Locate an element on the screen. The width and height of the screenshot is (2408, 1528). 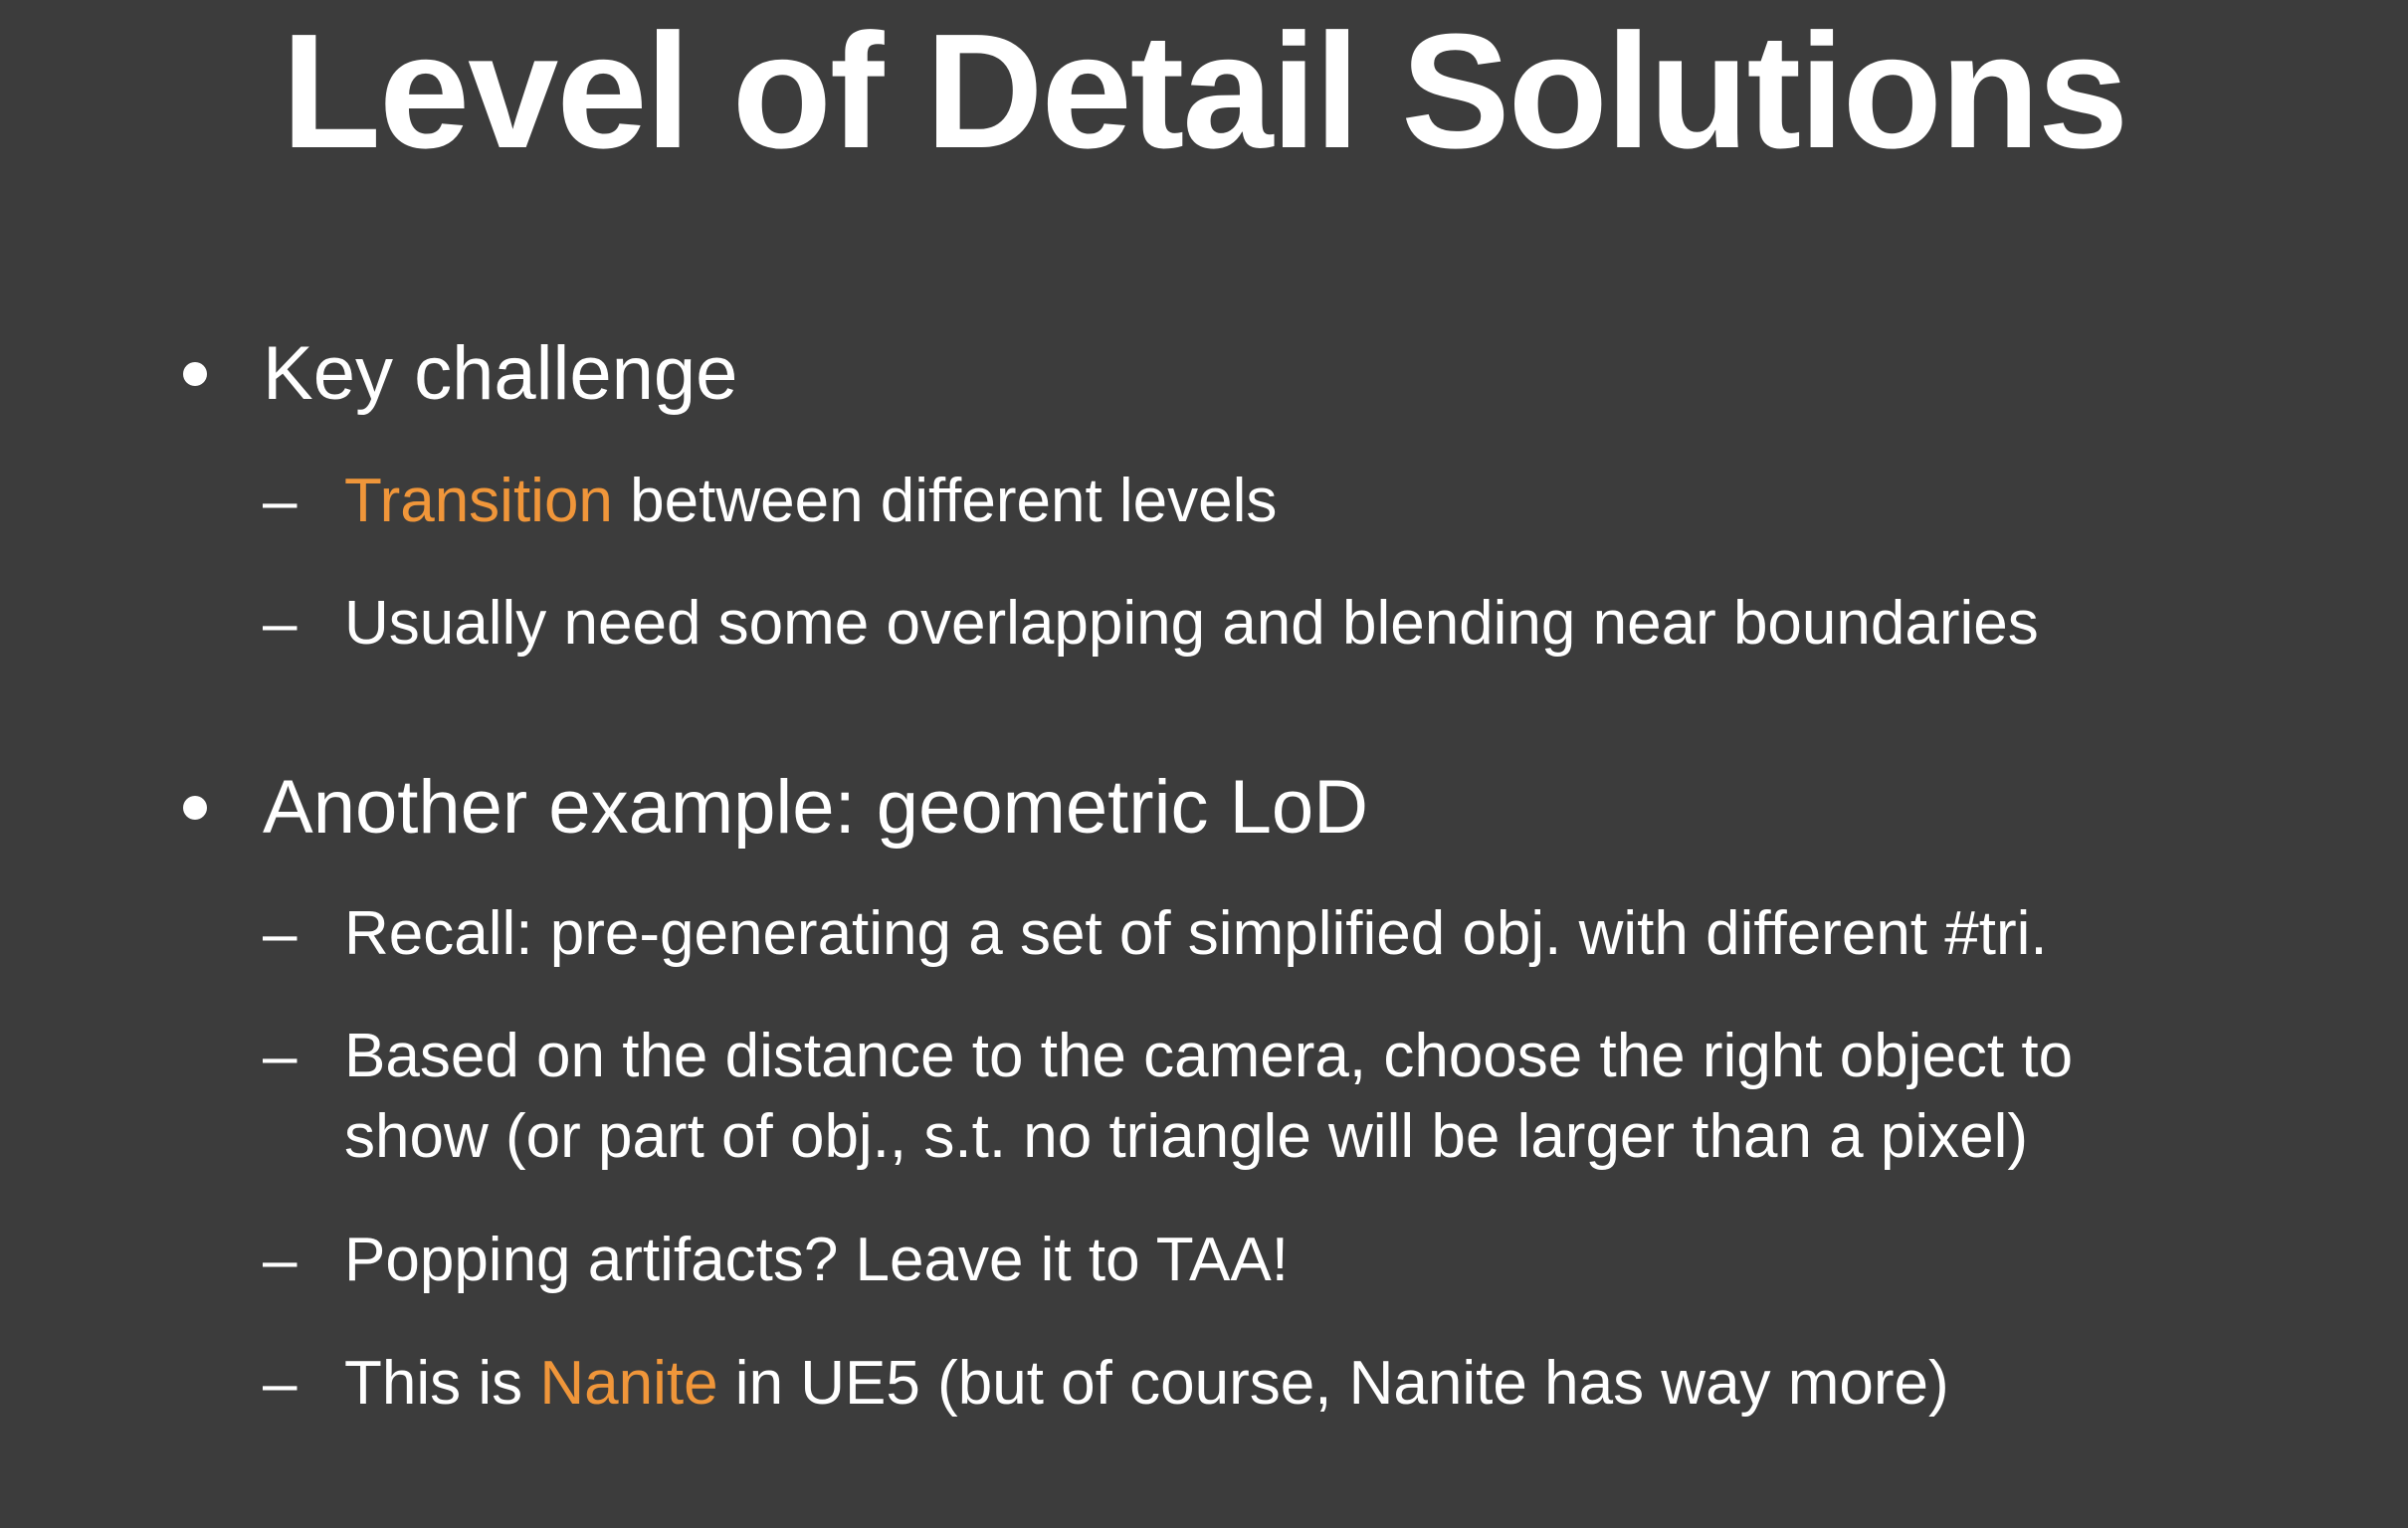
sub-bullet-text: Popping artifacts? Leave it to TAA! is located at coordinates (816, 1260).